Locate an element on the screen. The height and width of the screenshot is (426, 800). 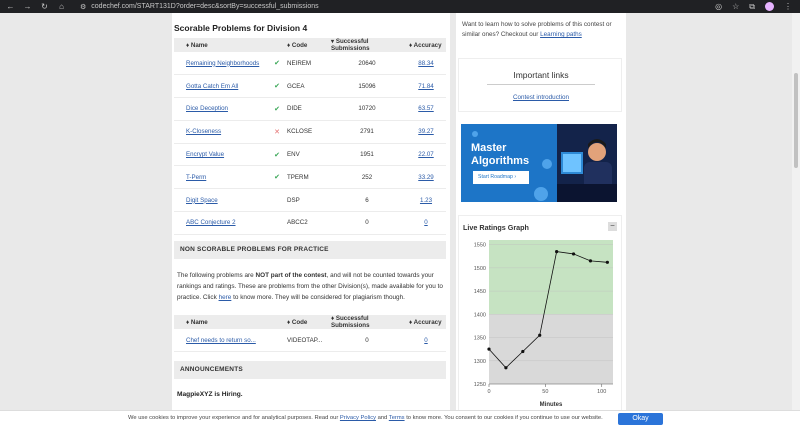
collapse-button: − is located at coordinates (612, 226).